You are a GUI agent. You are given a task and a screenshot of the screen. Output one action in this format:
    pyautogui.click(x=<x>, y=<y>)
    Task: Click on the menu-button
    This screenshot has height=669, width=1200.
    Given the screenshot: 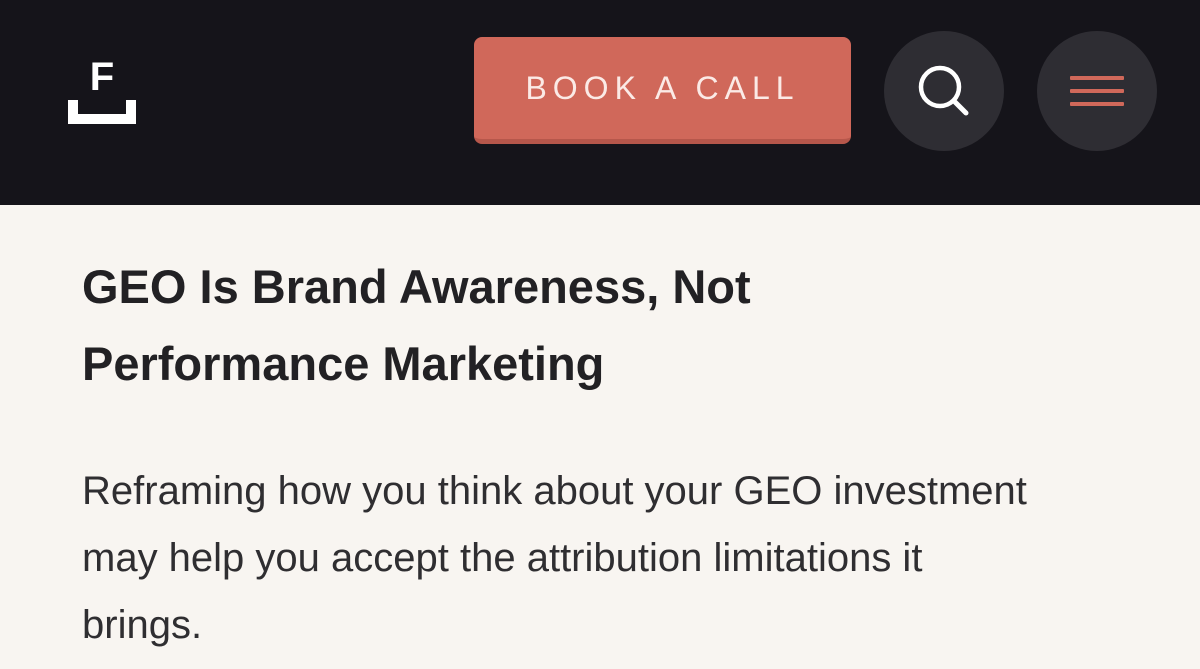 What is the action you would take?
    pyautogui.click(x=1097, y=91)
    